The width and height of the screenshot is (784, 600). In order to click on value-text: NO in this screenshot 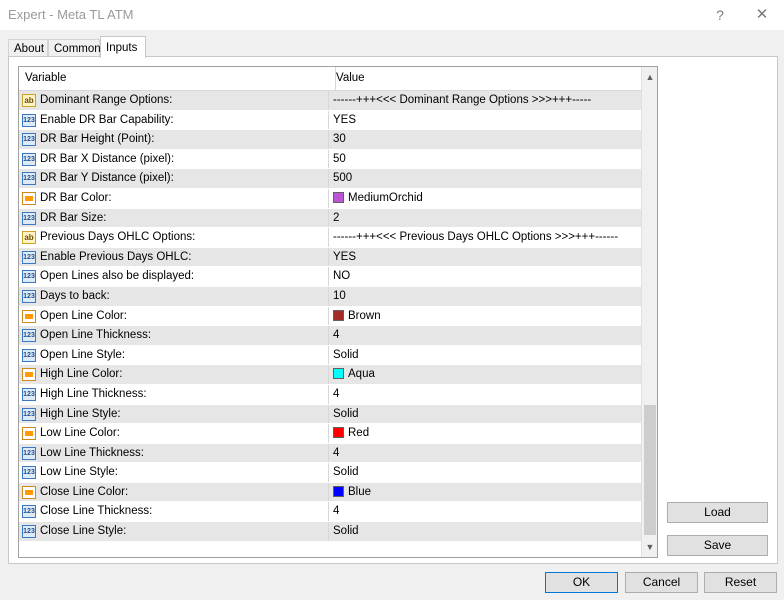, I will do `click(342, 276)`.